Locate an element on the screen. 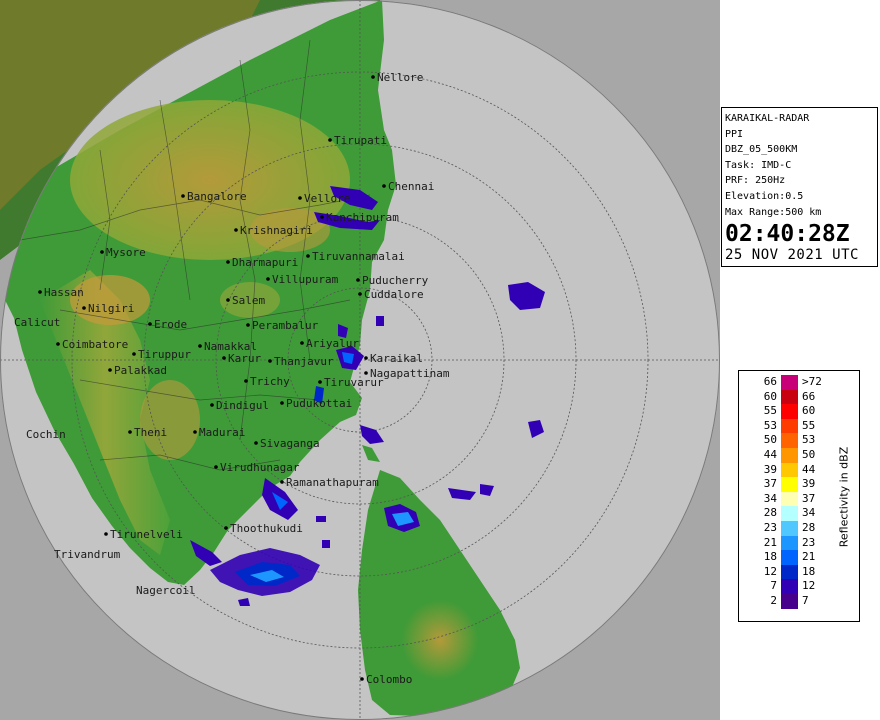  legend-row: 66 >72 is located at coordinates (785, 383).